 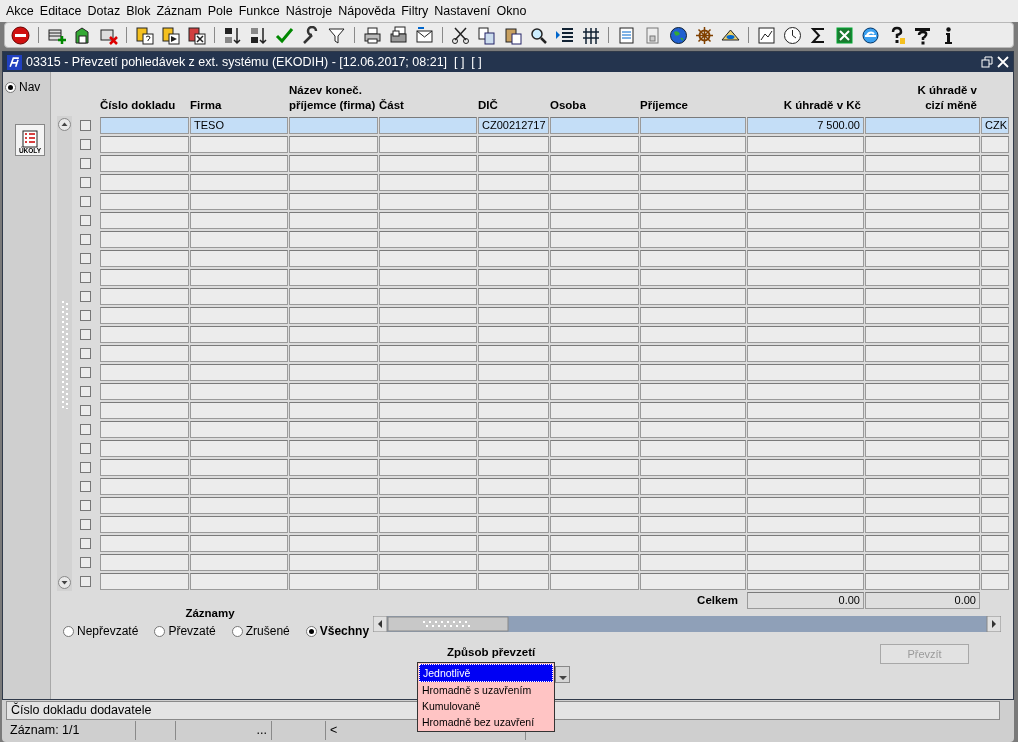 I want to click on menu-item: Pole, so click(x=220, y=11).